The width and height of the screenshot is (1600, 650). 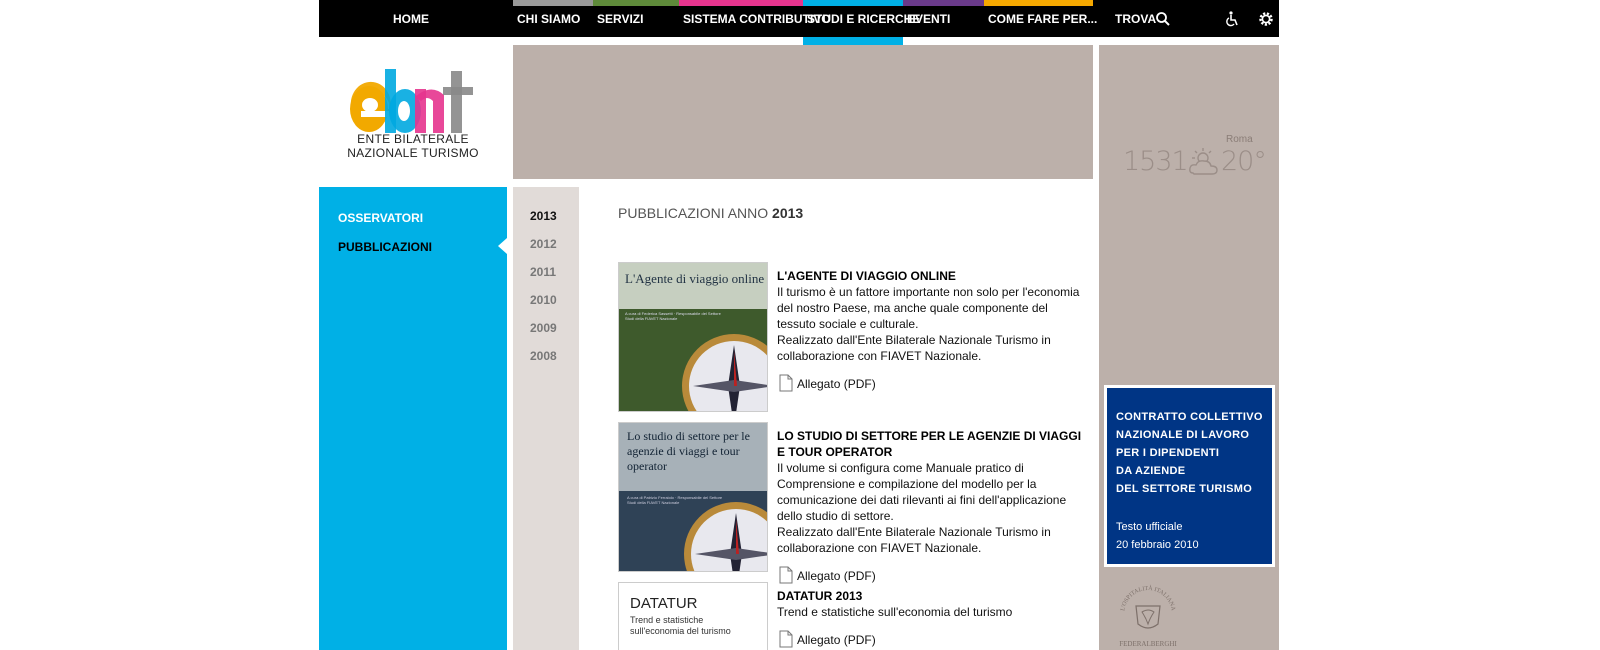 What do you see at coordinates (1266, 19) in the screenshot?
I see `settings-icon` at bounding box center [1266, 19].